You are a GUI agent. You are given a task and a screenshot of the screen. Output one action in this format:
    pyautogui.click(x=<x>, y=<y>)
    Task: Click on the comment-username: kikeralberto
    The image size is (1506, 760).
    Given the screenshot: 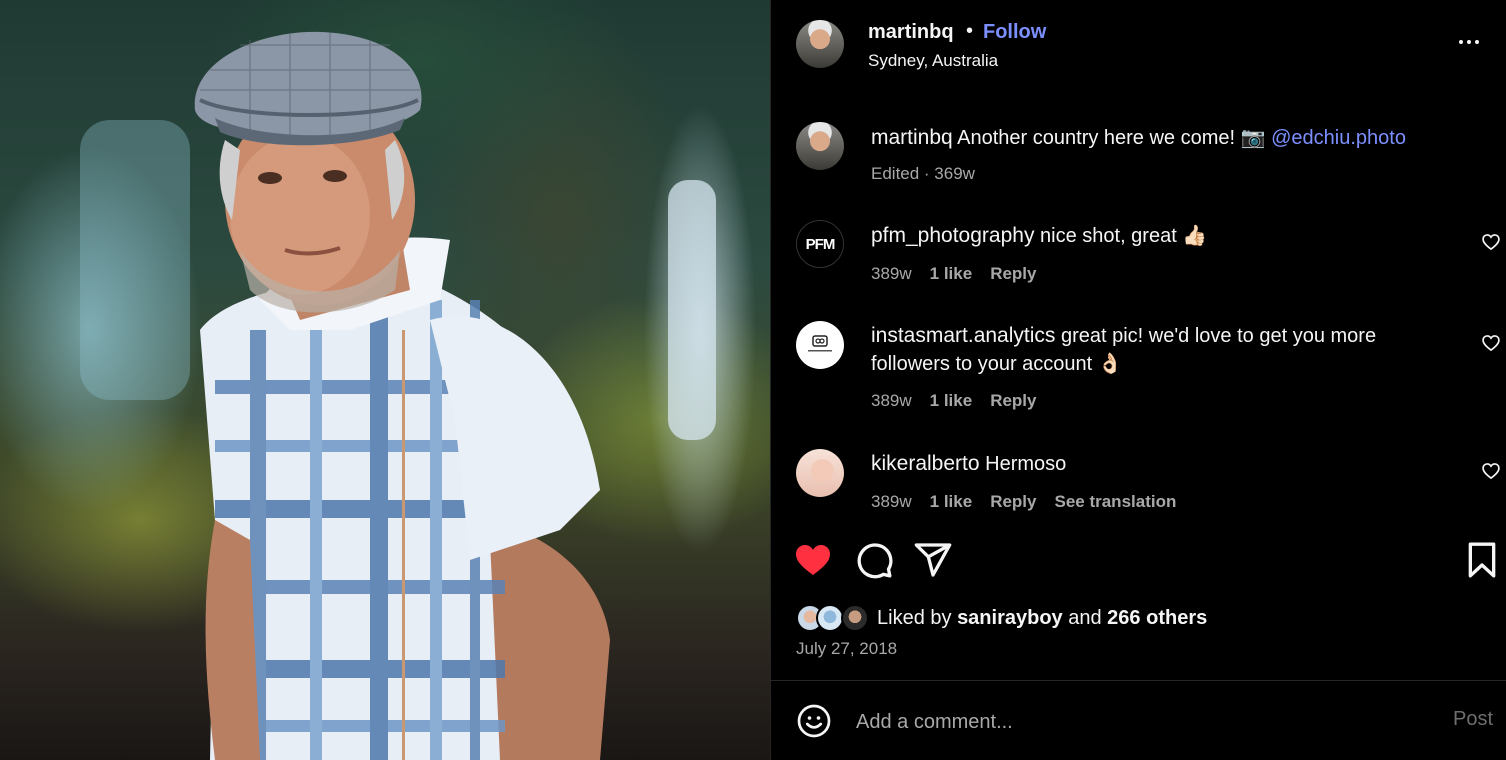 What is the action you would take?
    pyautogui.click(x=925, y=463)
    